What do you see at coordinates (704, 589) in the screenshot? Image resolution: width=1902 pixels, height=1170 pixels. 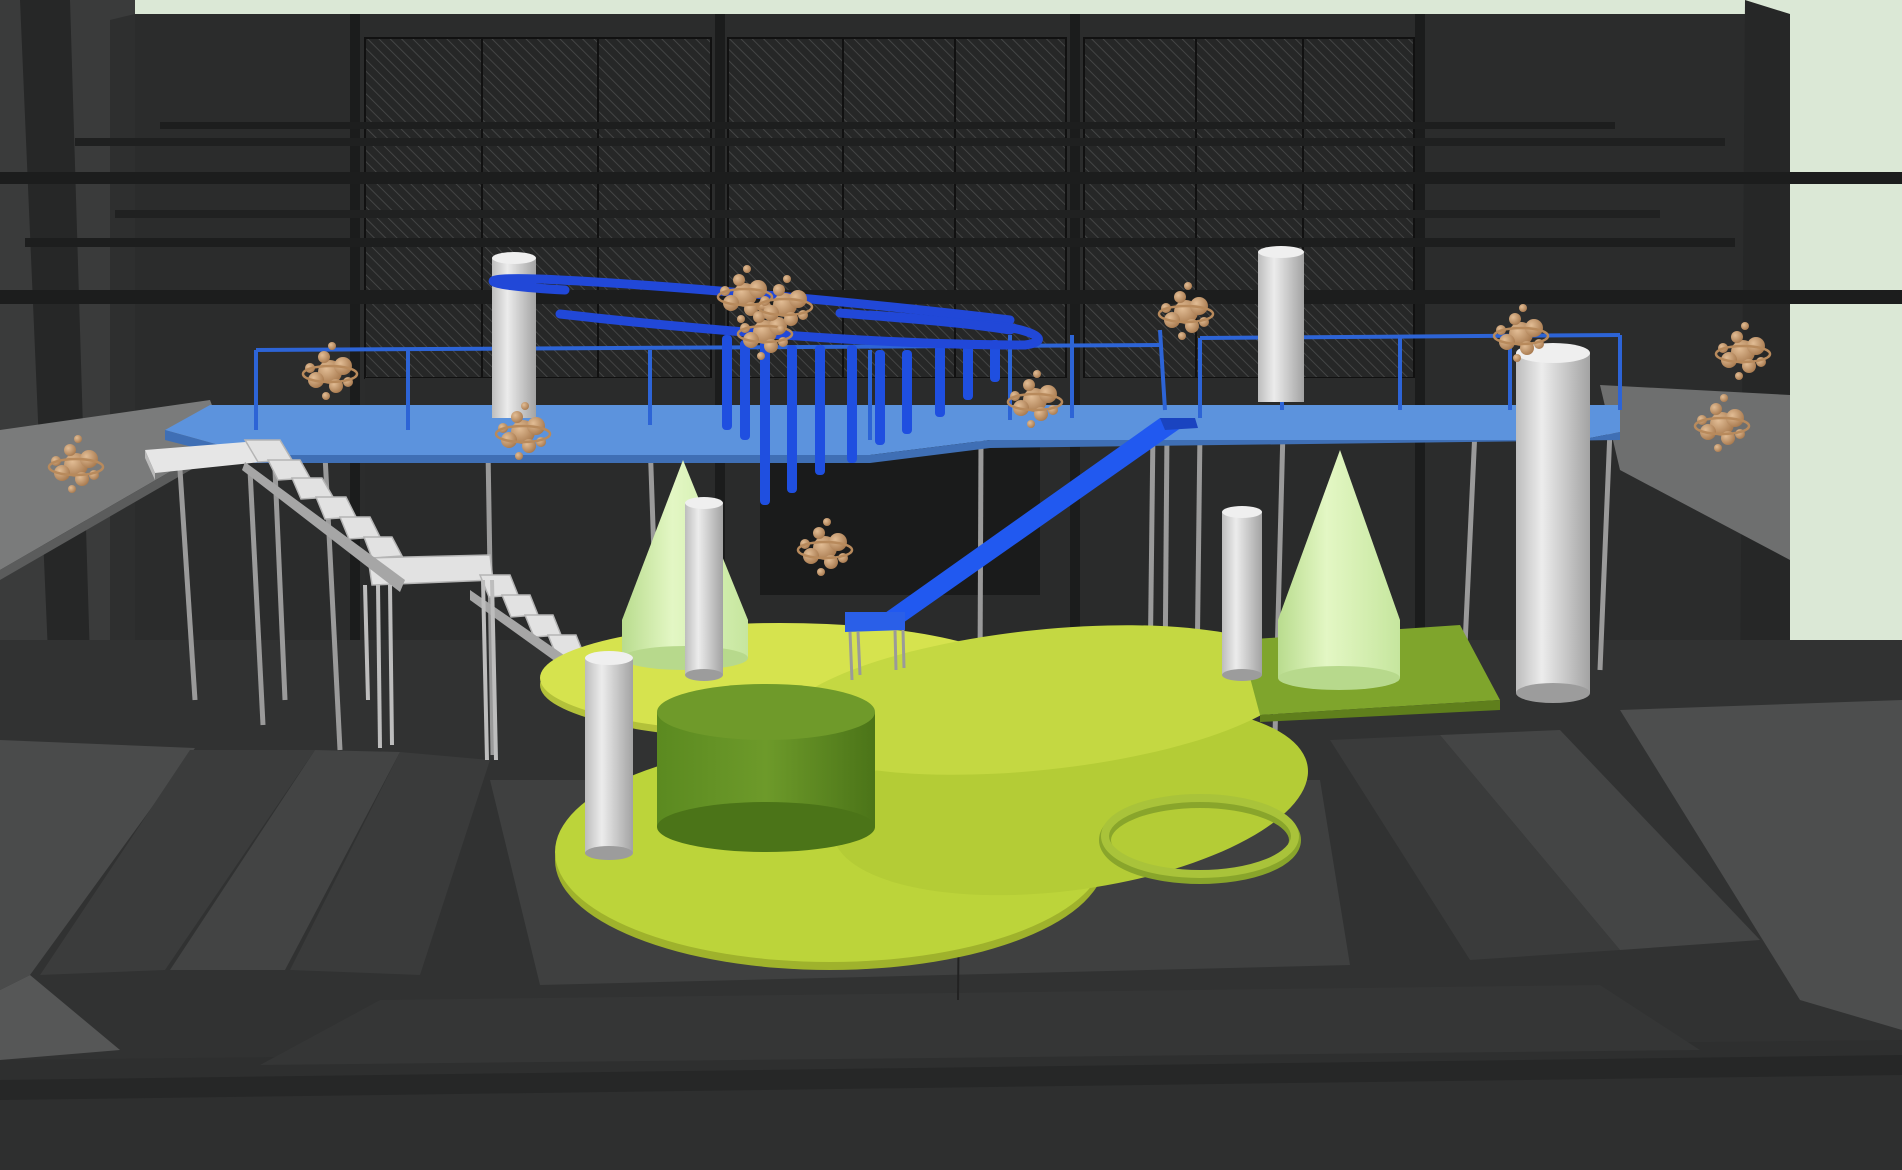 I see `white-column-center-left` at bounding box center [704, 589].